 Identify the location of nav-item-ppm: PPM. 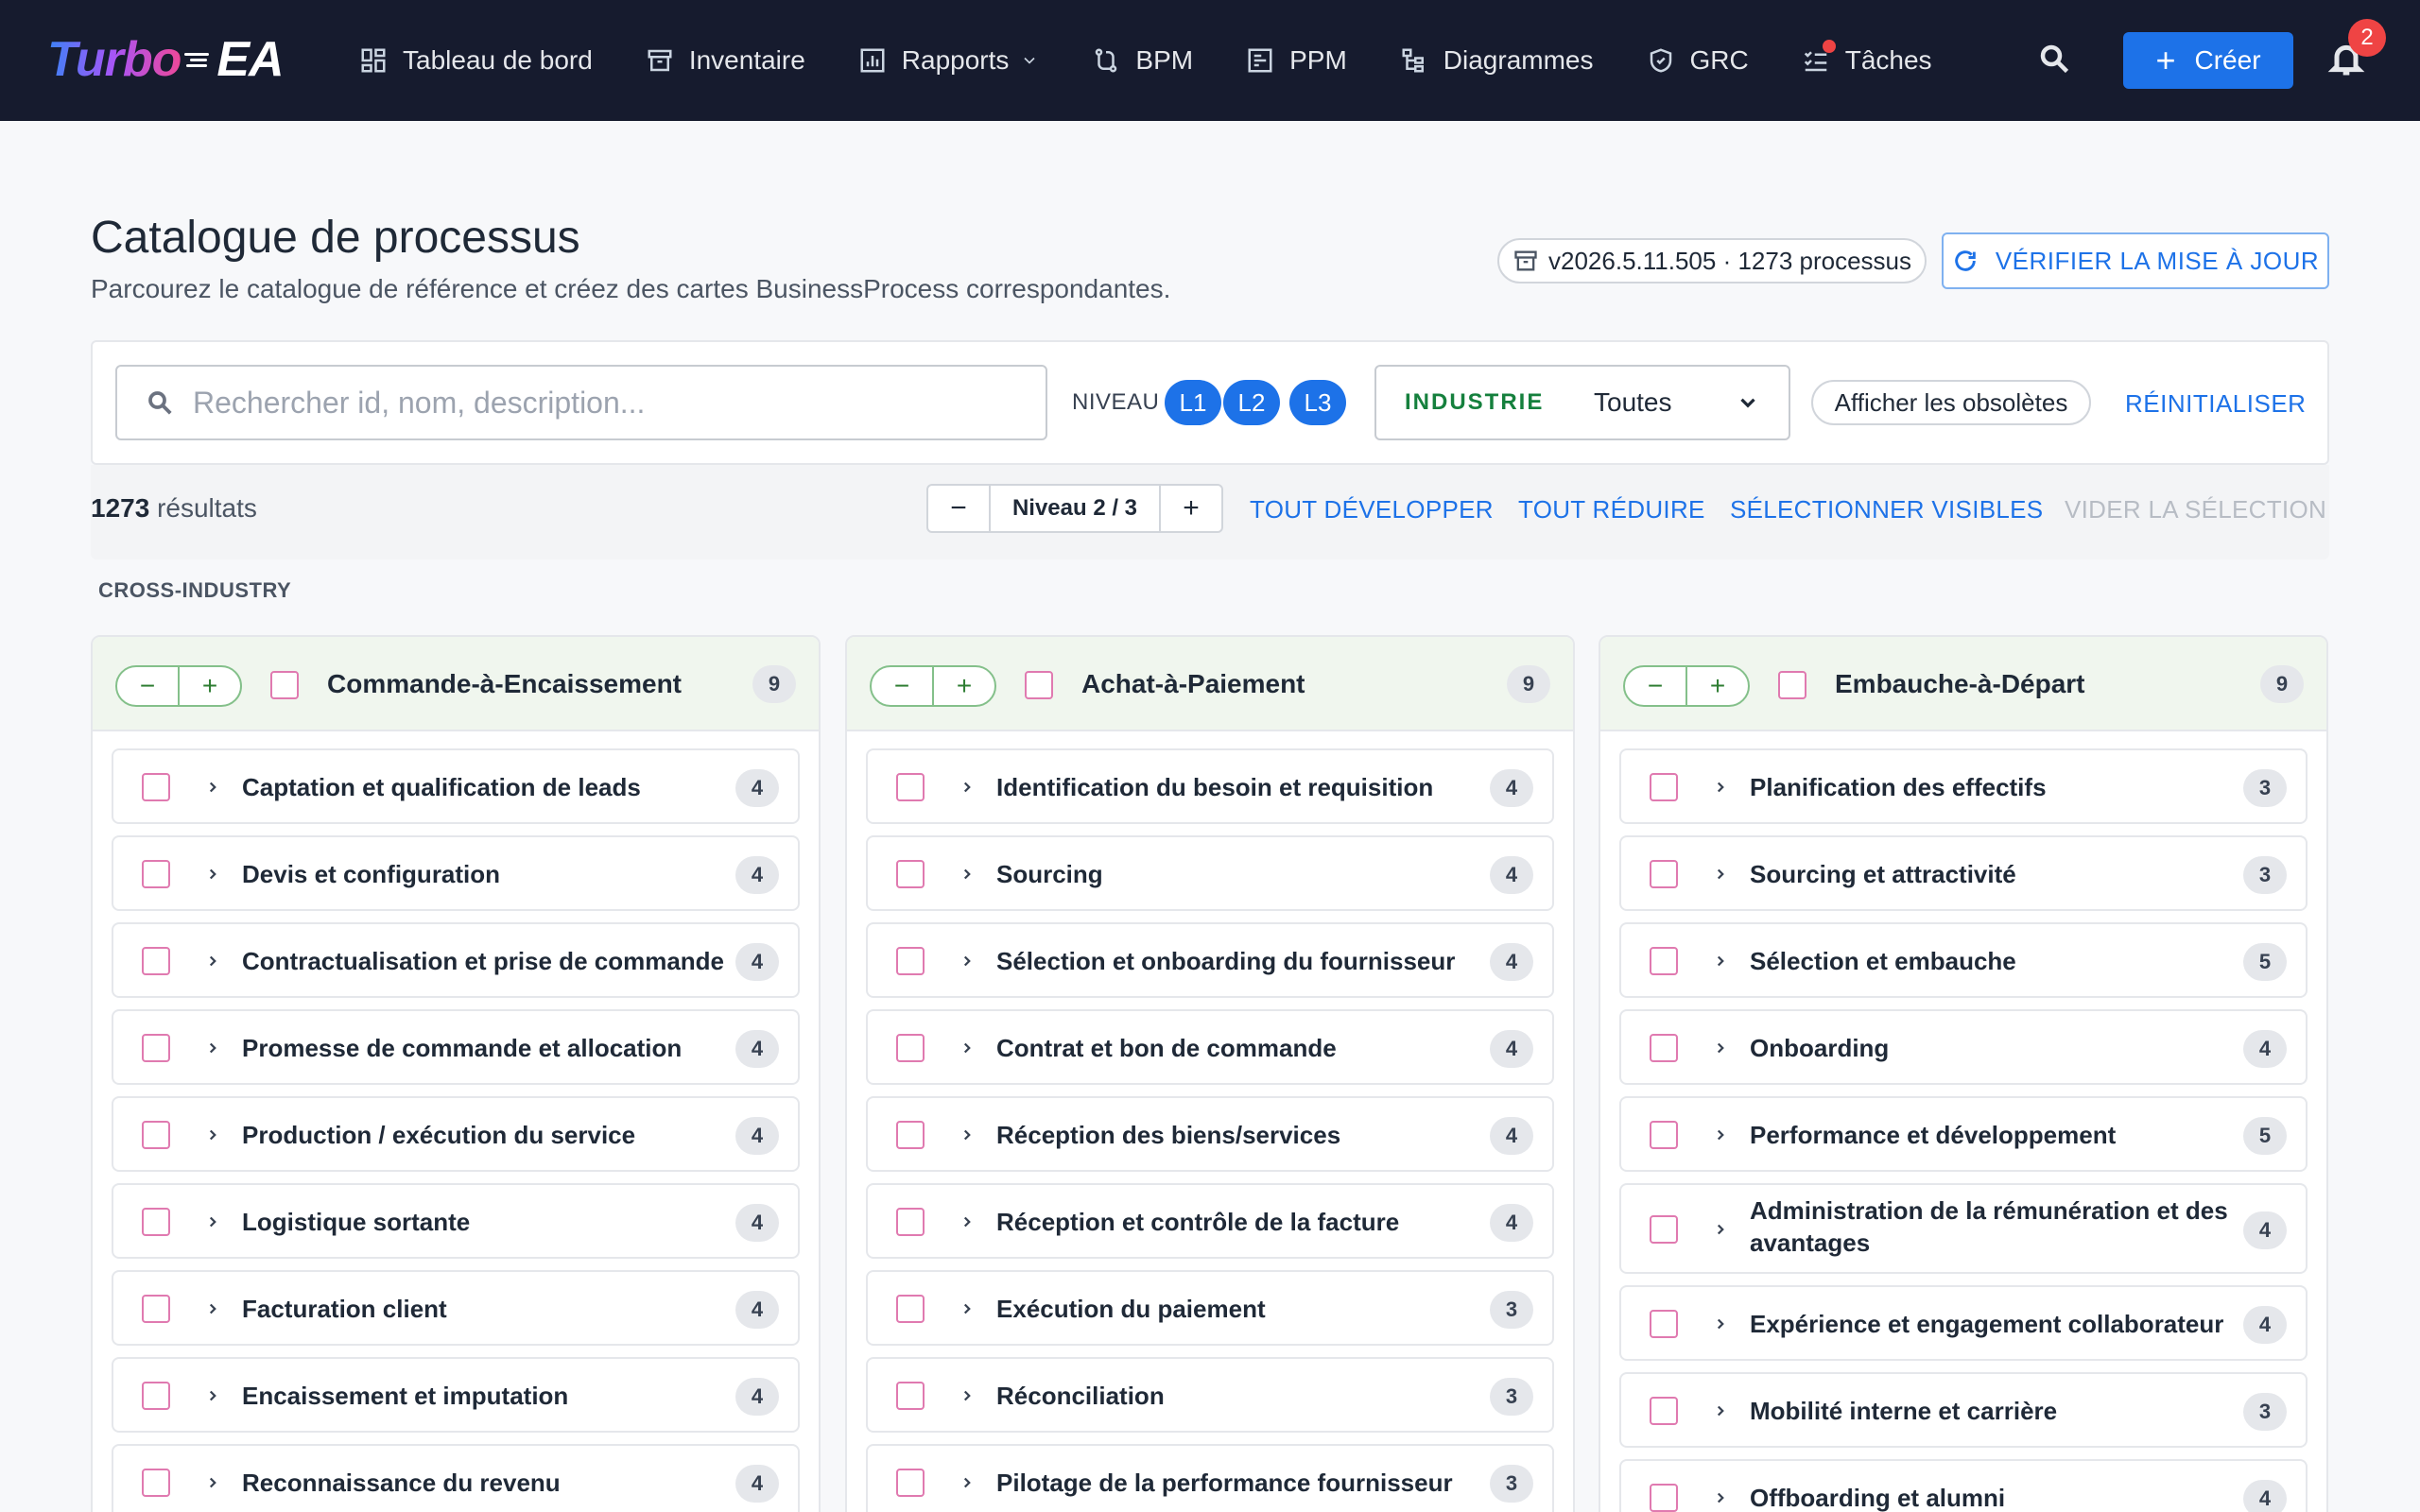
(1296, 60).